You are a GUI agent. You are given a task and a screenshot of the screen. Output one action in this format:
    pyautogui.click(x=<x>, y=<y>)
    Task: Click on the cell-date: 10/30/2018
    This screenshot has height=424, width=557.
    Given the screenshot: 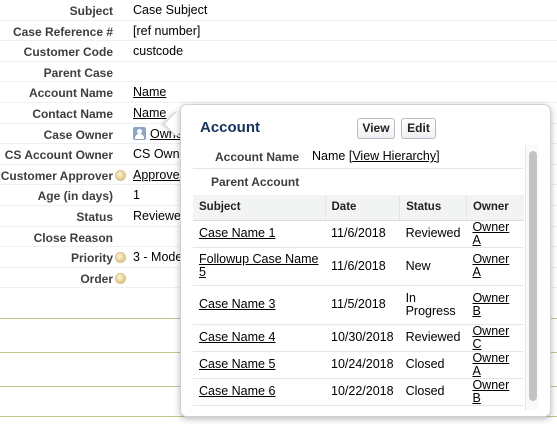 What is the action you would take?
    pyautogui.click(x=362, y=338)
    